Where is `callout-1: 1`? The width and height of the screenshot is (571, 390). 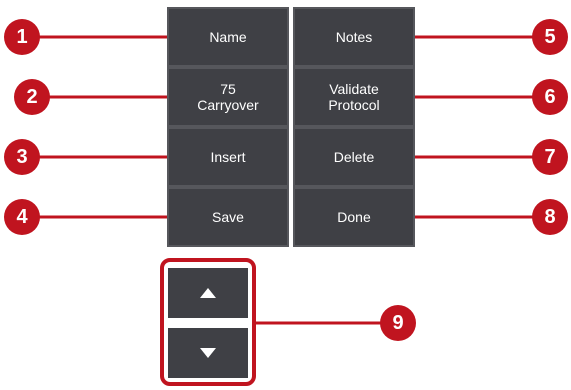
callout-1: 1 is located at coordinates (22, 37).